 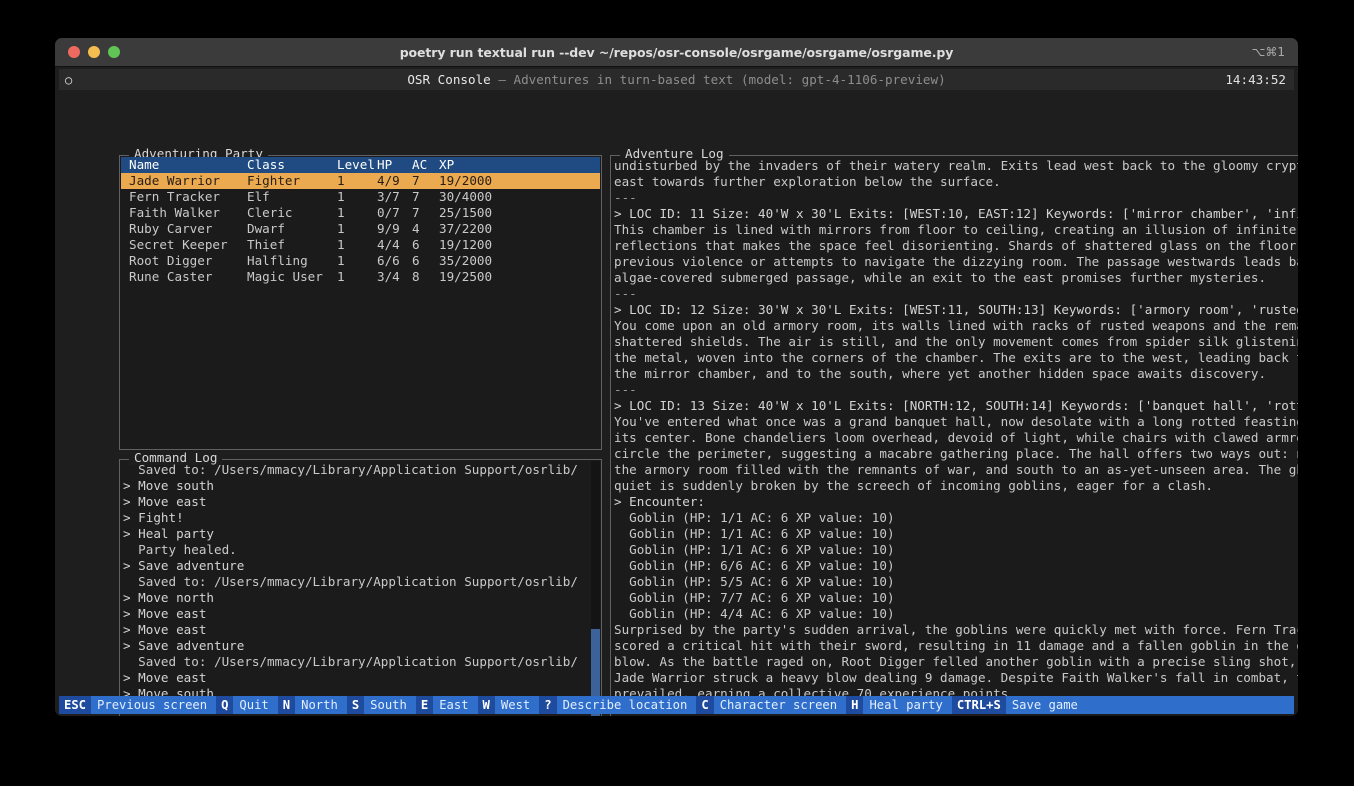 I want to click on log-line: > Encounter:, so click(x=659, y=501).